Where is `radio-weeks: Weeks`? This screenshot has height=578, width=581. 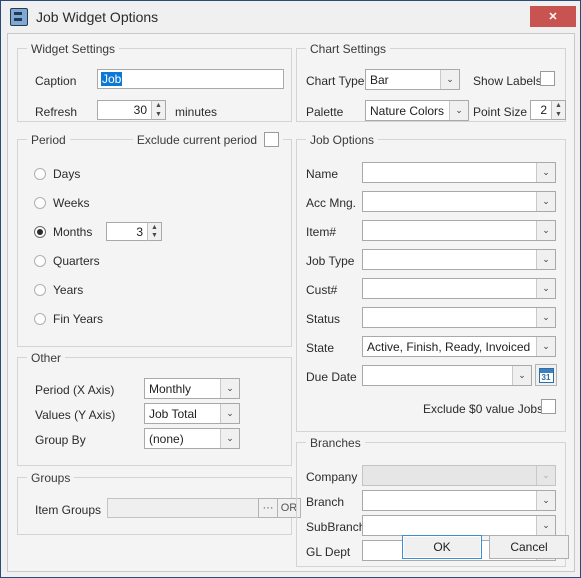 radio-weeks: Weeks is located at coordinates (61, 203).